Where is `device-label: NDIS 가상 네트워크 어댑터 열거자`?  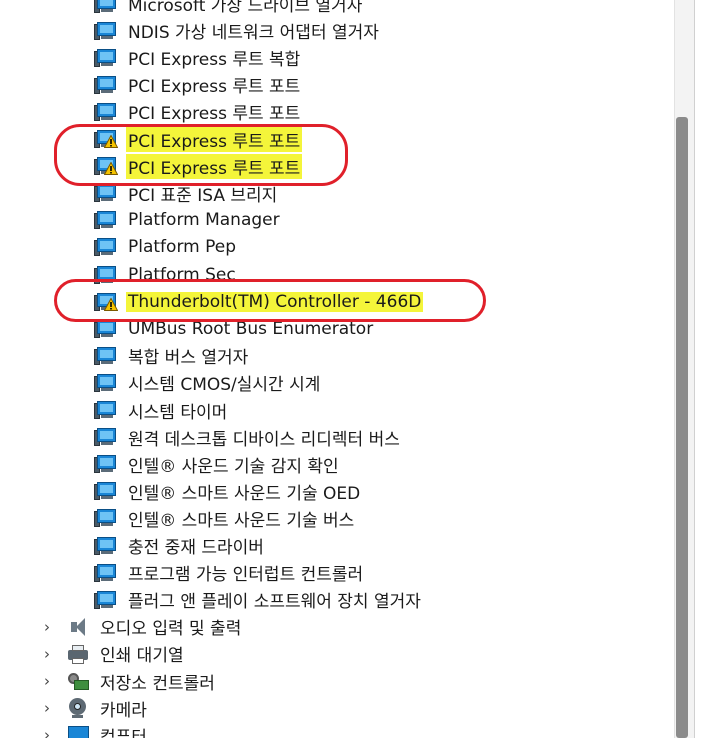
device-label: NDIS 가상 네트워크 어댑터 열거자 is located at coordinates (253, 33).